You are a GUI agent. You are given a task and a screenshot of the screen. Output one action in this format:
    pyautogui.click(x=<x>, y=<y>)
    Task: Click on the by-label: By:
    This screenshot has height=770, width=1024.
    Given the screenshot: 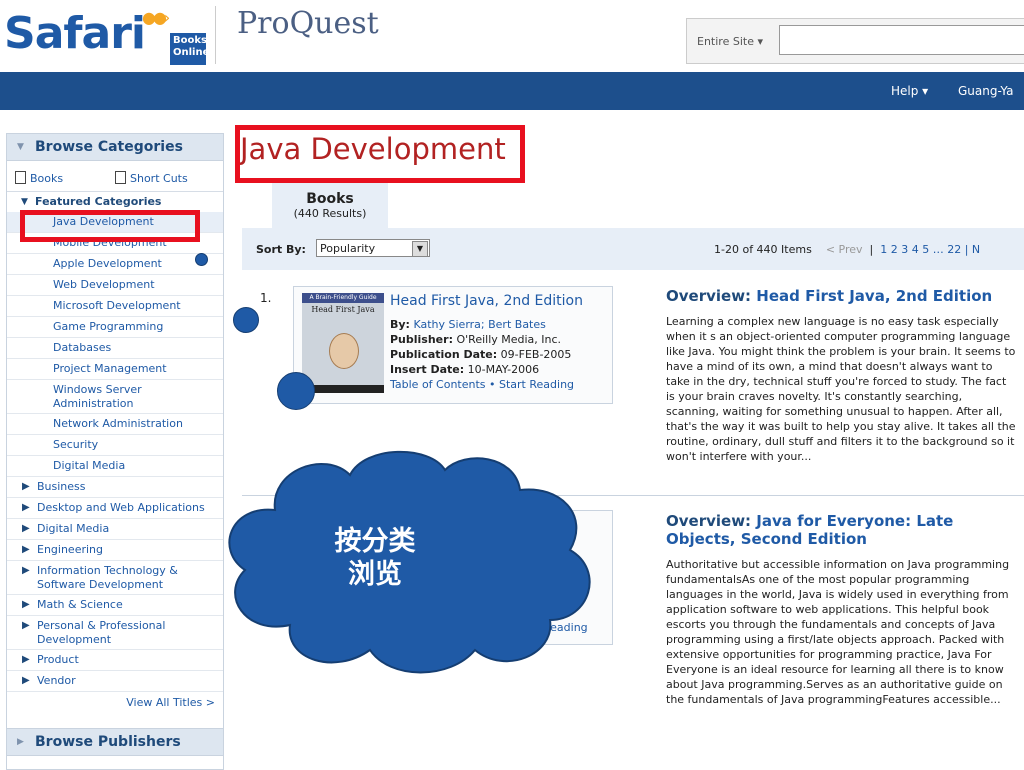 What is the action you would take?
    pyautogui.click(x=400, y=324)
    